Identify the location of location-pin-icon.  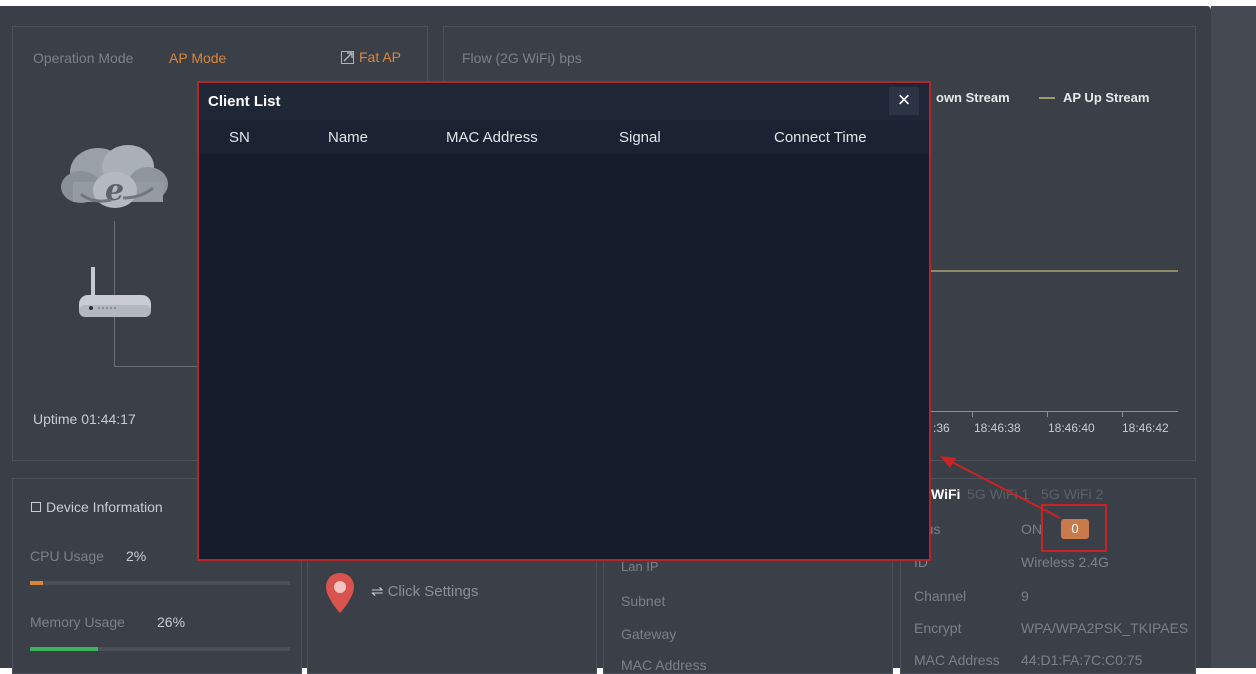
(340, 593).